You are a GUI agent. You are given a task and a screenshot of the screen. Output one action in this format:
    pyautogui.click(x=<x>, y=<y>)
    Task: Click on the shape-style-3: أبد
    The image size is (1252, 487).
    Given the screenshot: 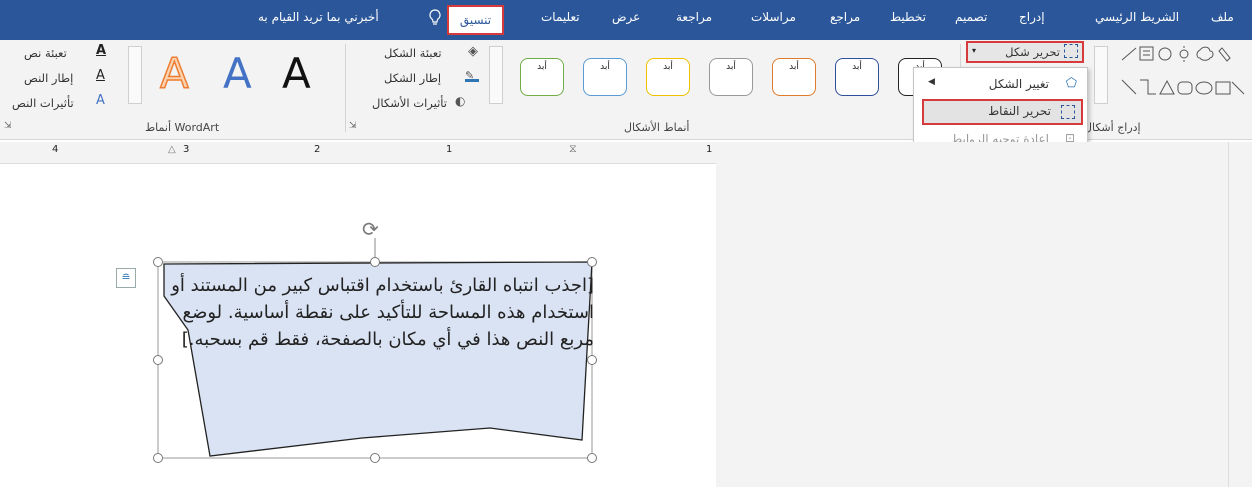 What is the action you would take?
    pyautogui.click(x=794, y=77)
    